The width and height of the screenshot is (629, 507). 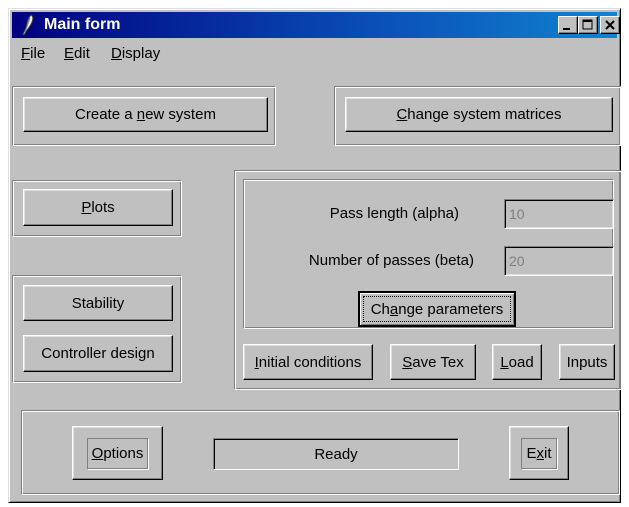 What do you see at coordinates (77, 53) in the screenshot?
I see `menu-edit: Edit` at bounding box center [77, 53].